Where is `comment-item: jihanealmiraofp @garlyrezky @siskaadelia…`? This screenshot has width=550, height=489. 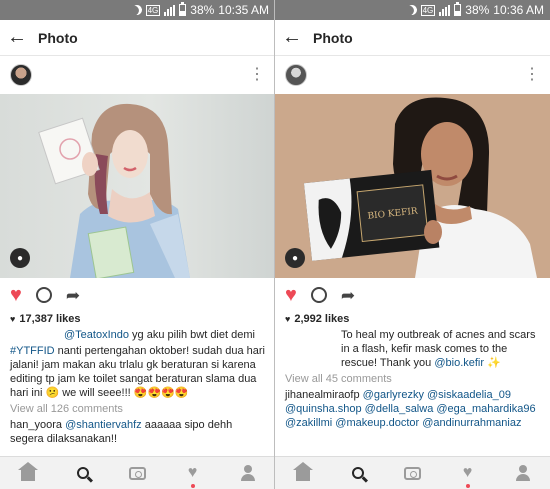 comment-item: jihanealmiraofp @garlyrezky @siskaadelia… is located at coordinates (412, 409).